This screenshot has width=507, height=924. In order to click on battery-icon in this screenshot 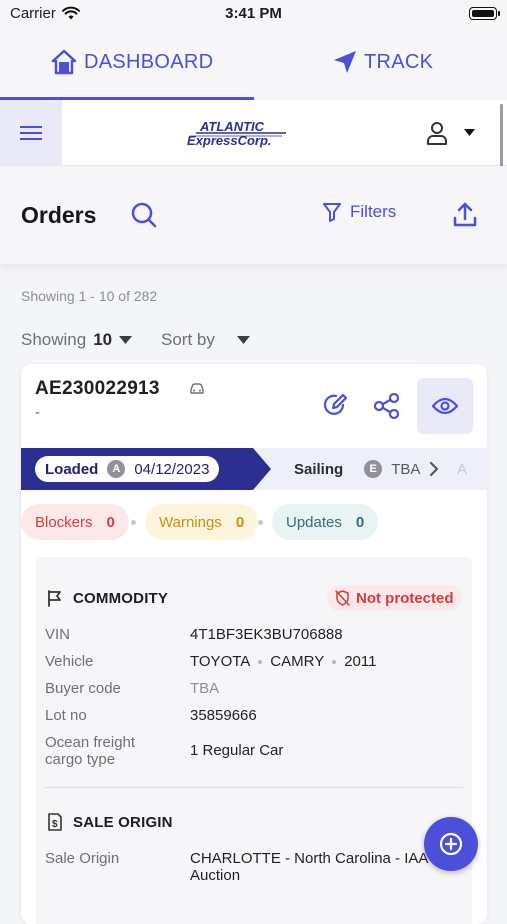, I will do `click(484, 13)`.